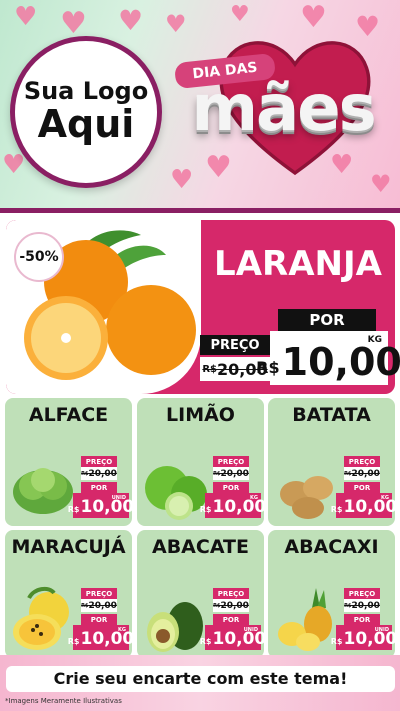  I want to click on product-card-batata: BATATA PREÇO R$ 20,00 POR R$ 10,00 KG, so click(331, 462).